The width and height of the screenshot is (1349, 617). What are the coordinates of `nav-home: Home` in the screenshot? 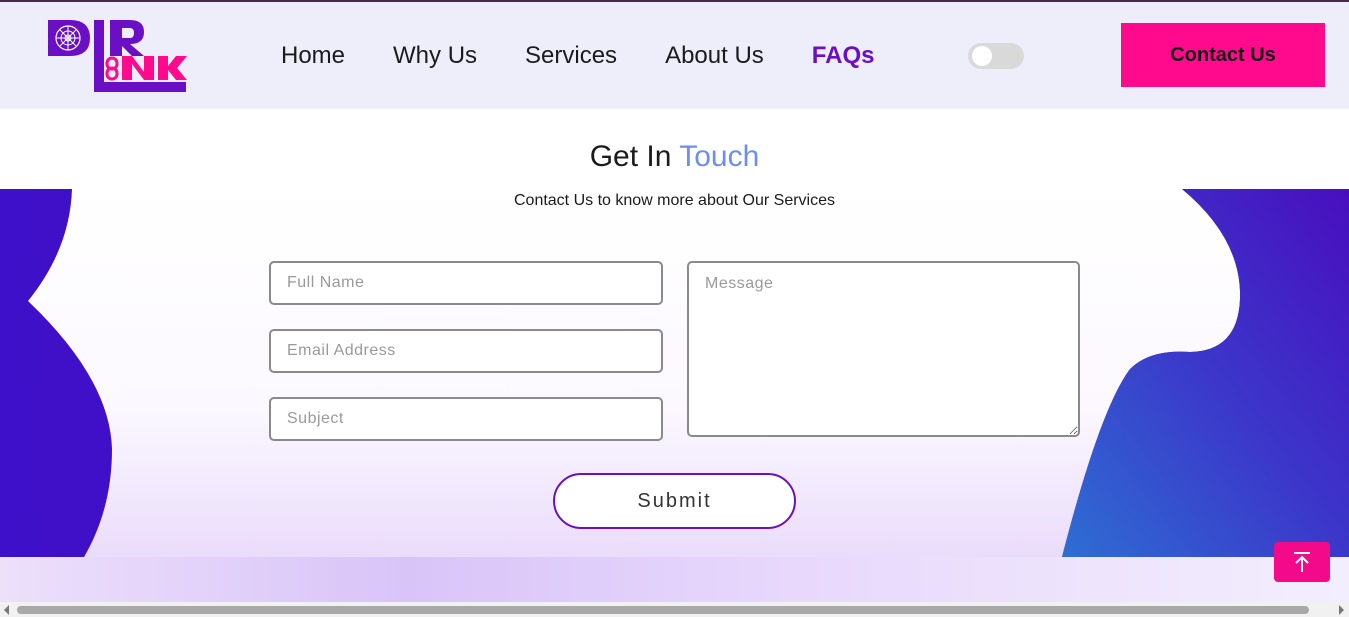 It's located at (313, 56).